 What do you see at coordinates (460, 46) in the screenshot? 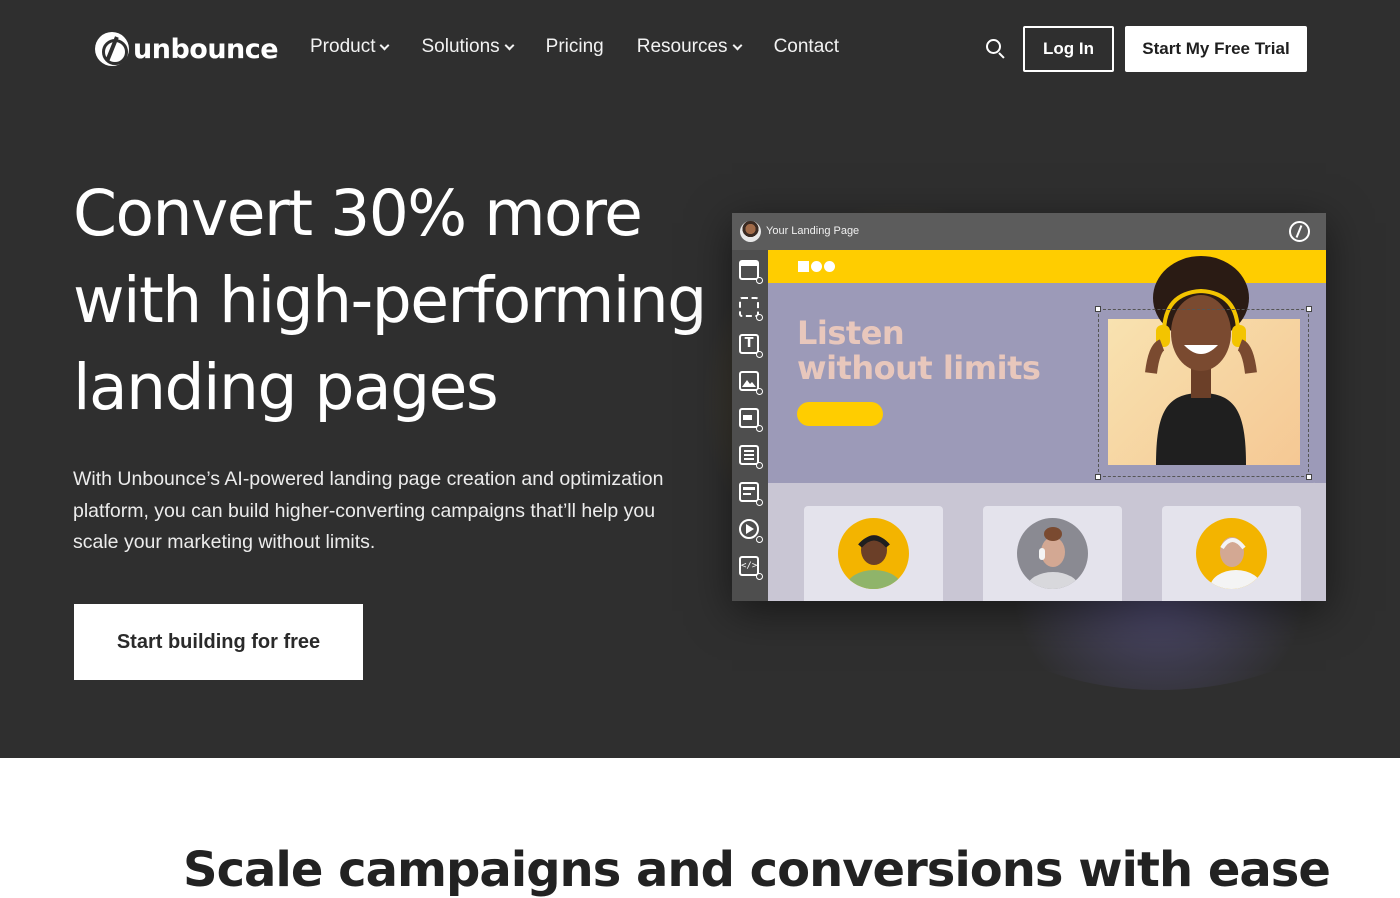
I see `nav-item-label: Solutions` at bounding box center [460, 46].